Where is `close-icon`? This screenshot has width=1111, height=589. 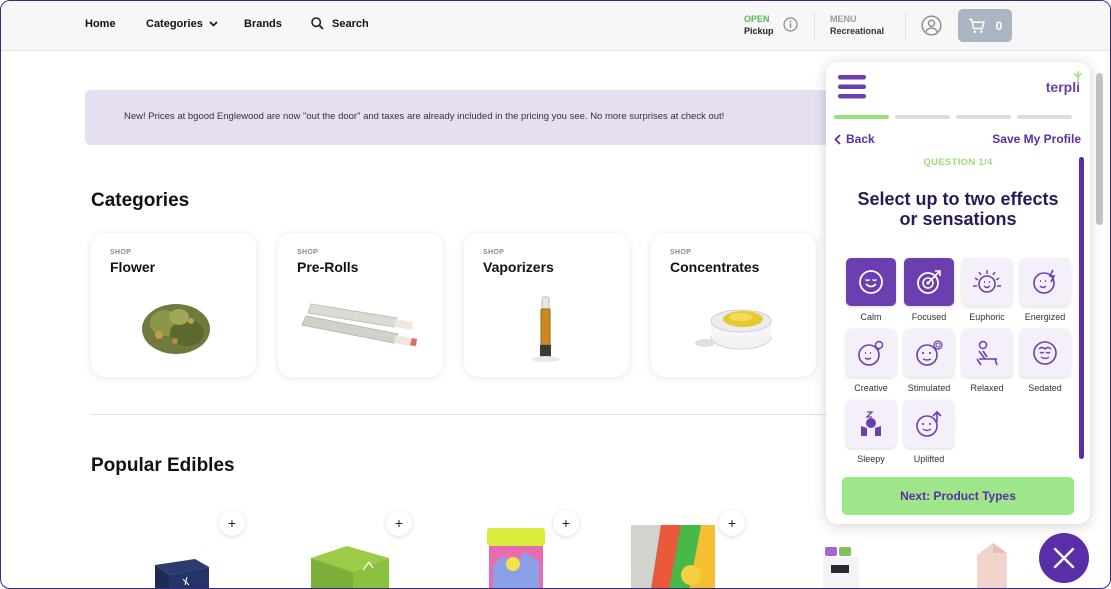
close-icon is located at coordinates (1064, 558).